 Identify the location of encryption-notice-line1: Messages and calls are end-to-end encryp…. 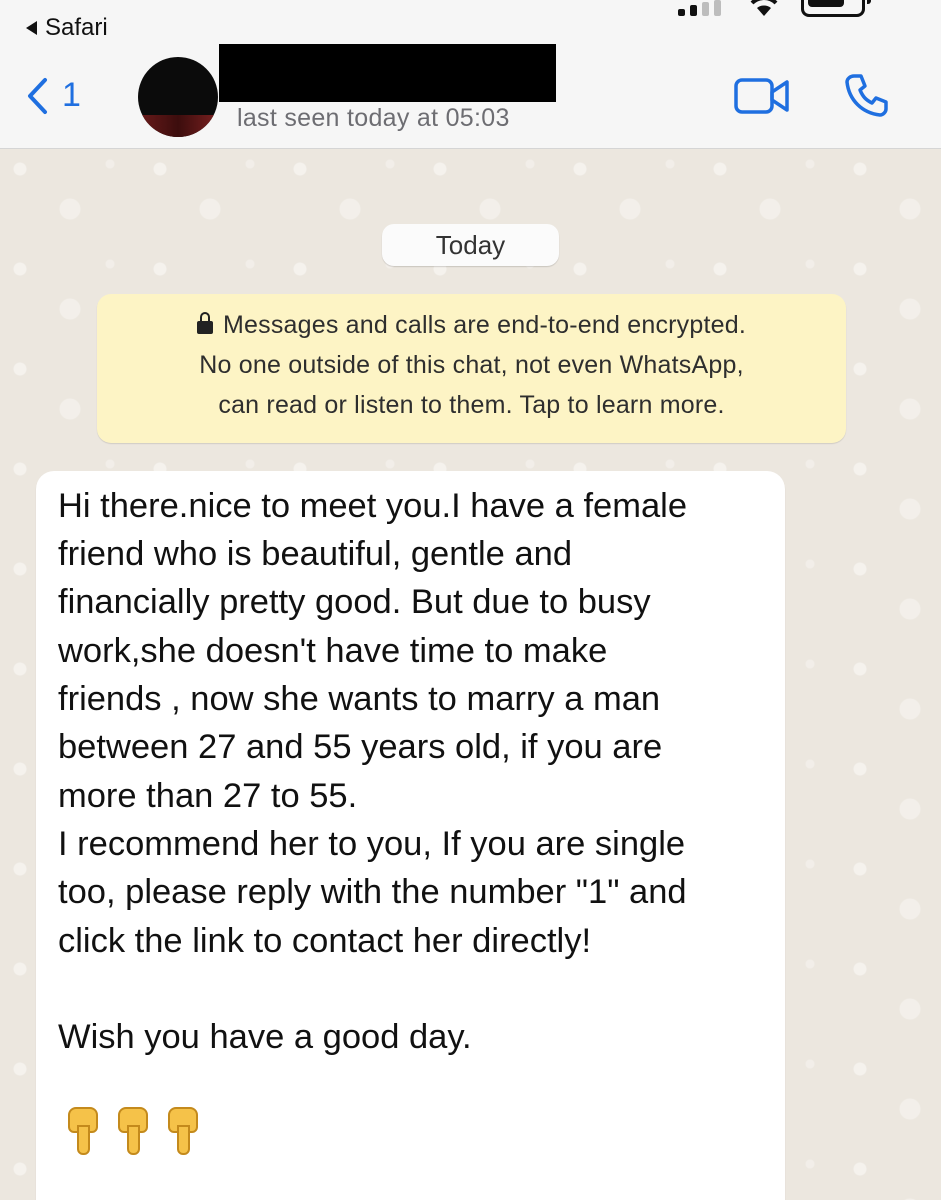
(484, 325).